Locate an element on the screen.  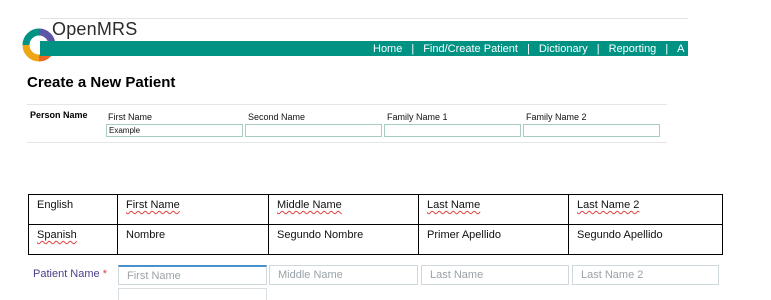
family-name-1-label: Family Name 1 is located at coordinates (417, 117).